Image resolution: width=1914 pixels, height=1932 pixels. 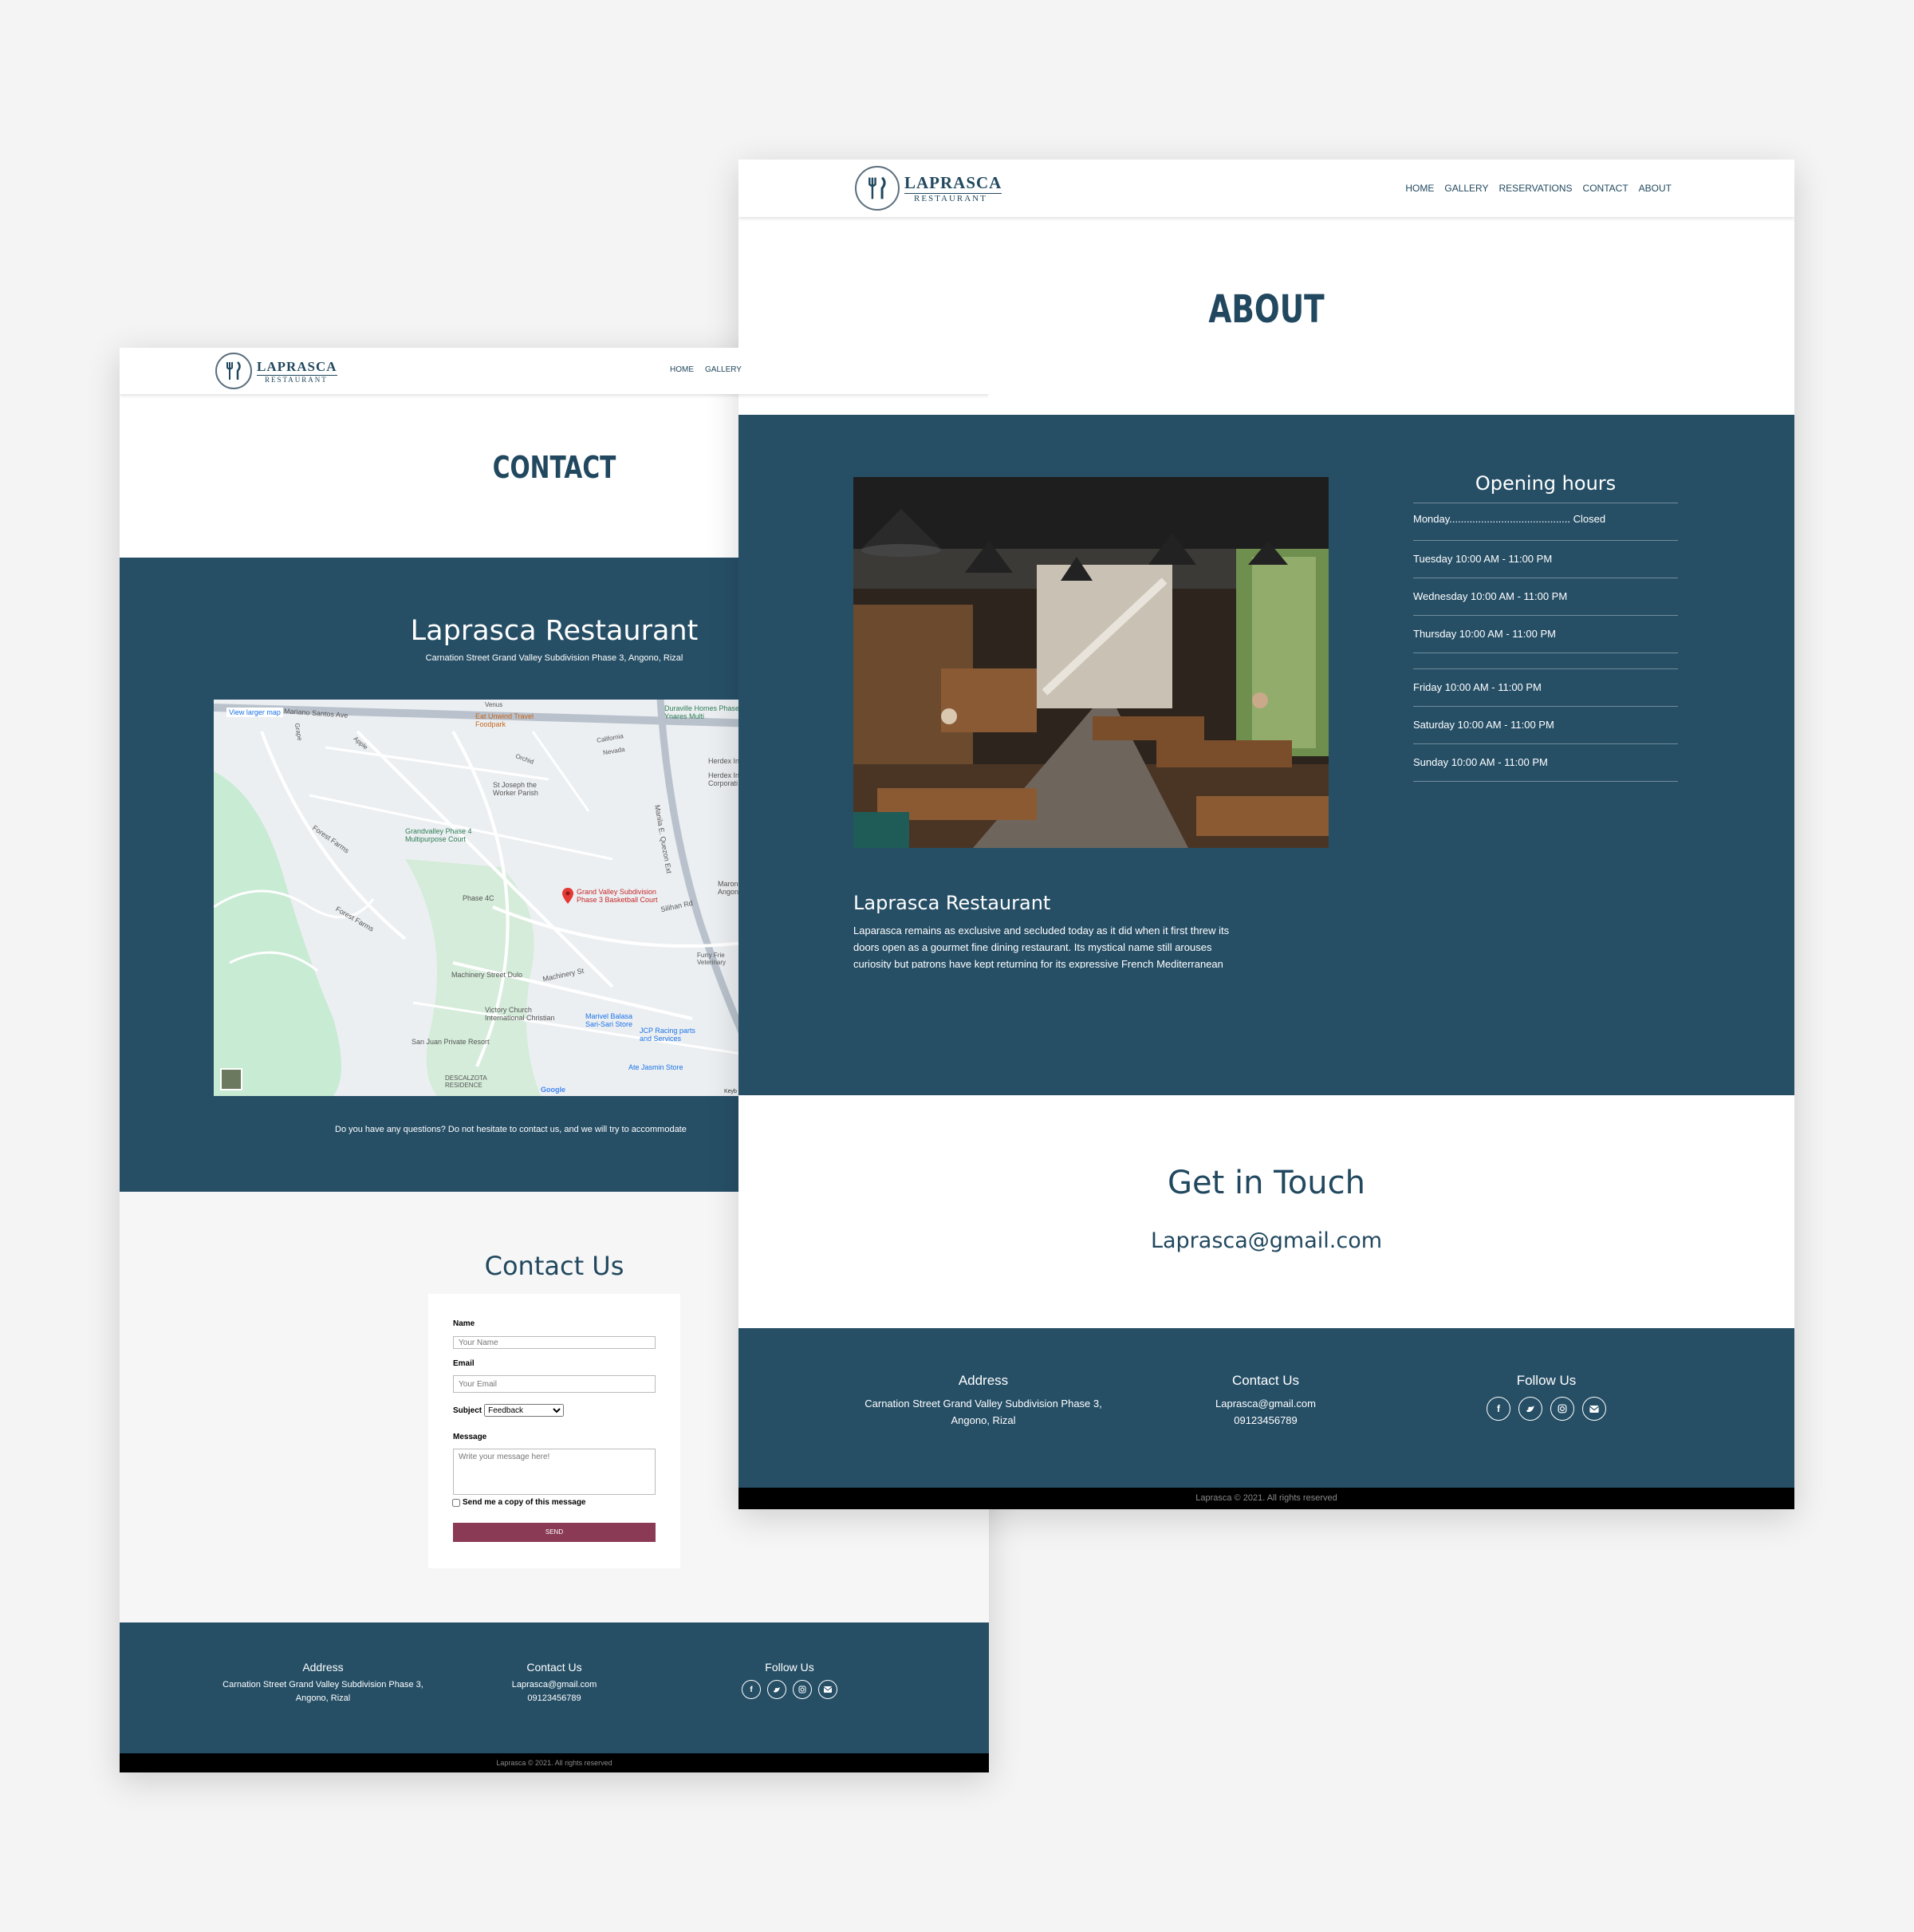 What do you see at coordinates (554, 371) in the screenshot?
I see `contact-navbar: LAPRASCA RESTAURANT HOME GALLERY` at bounding box center [554, 371].